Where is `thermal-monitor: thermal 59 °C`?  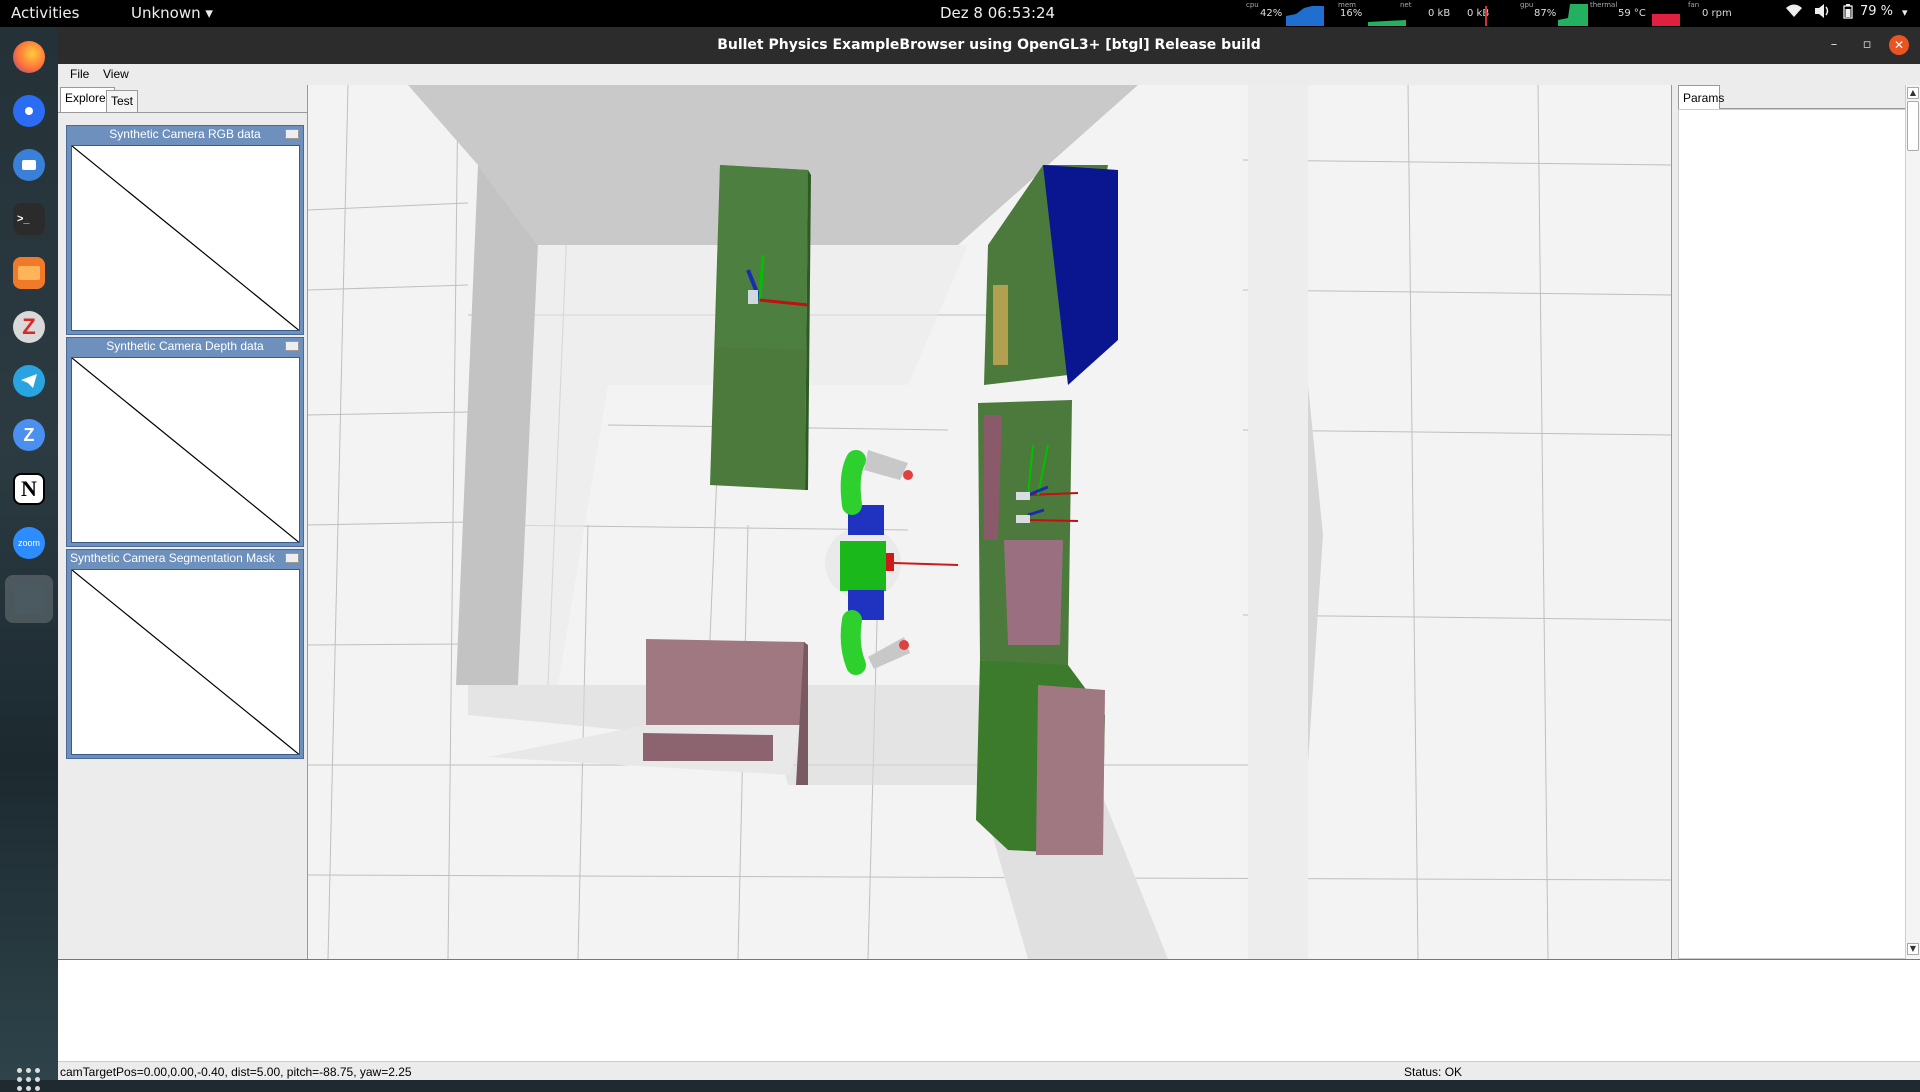 thermal-monitor: thermal 59 °C is located at coordinates (1635, 13).